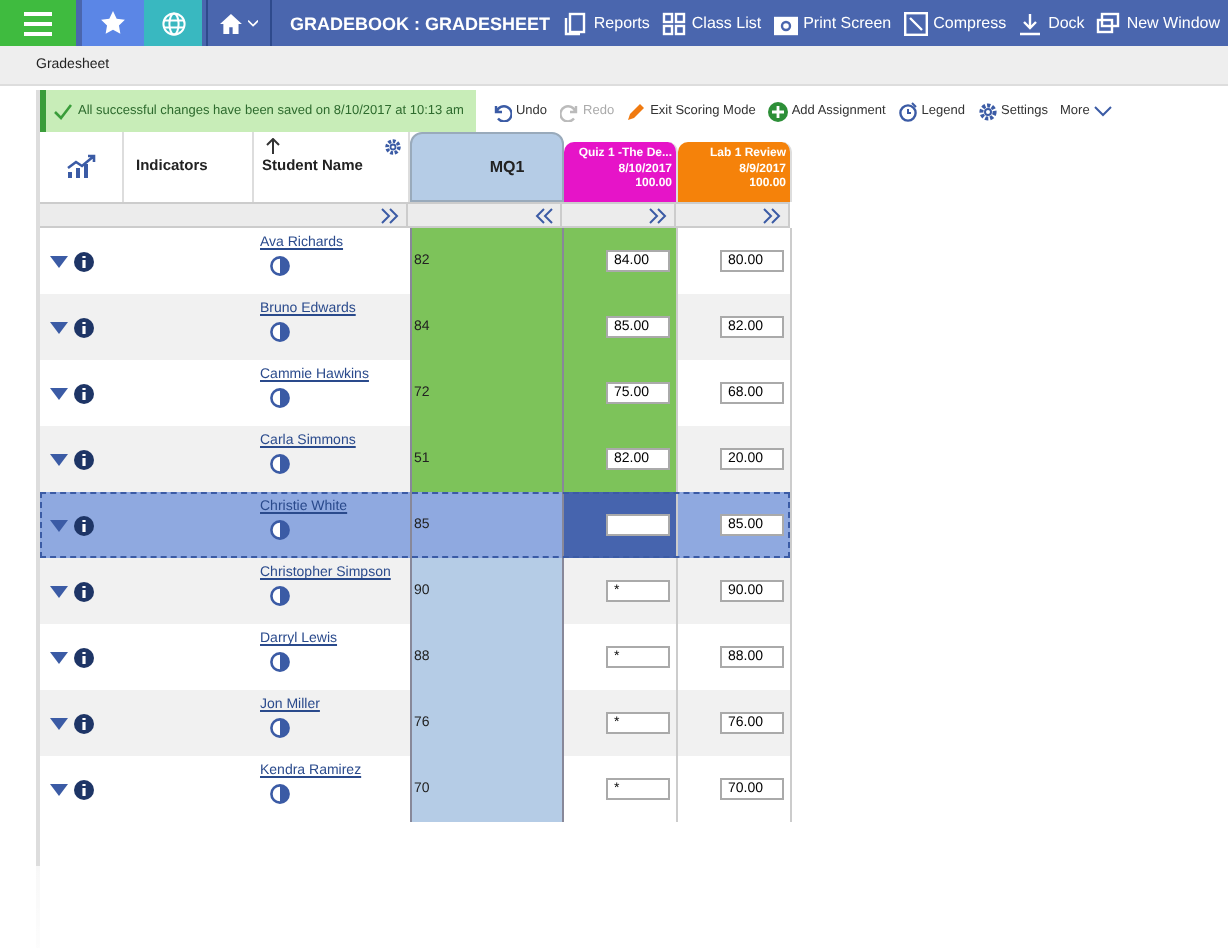  I want to click on grid-icon, so click(673, 23).